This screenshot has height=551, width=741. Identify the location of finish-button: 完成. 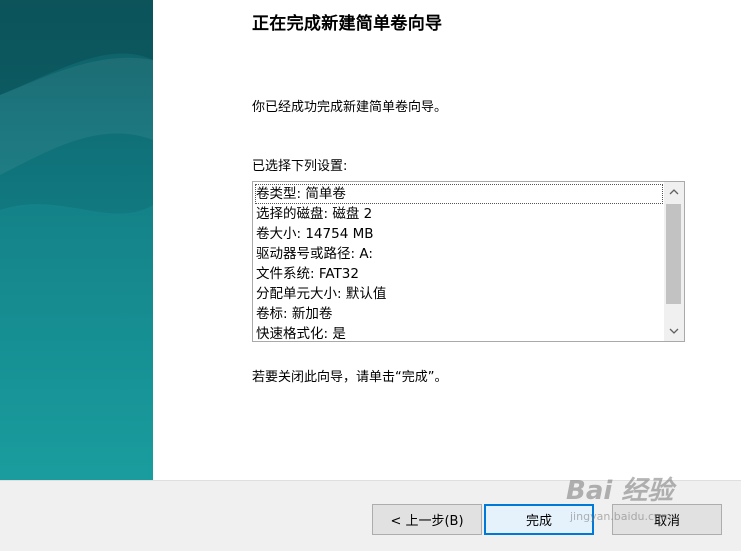
(539, 519).